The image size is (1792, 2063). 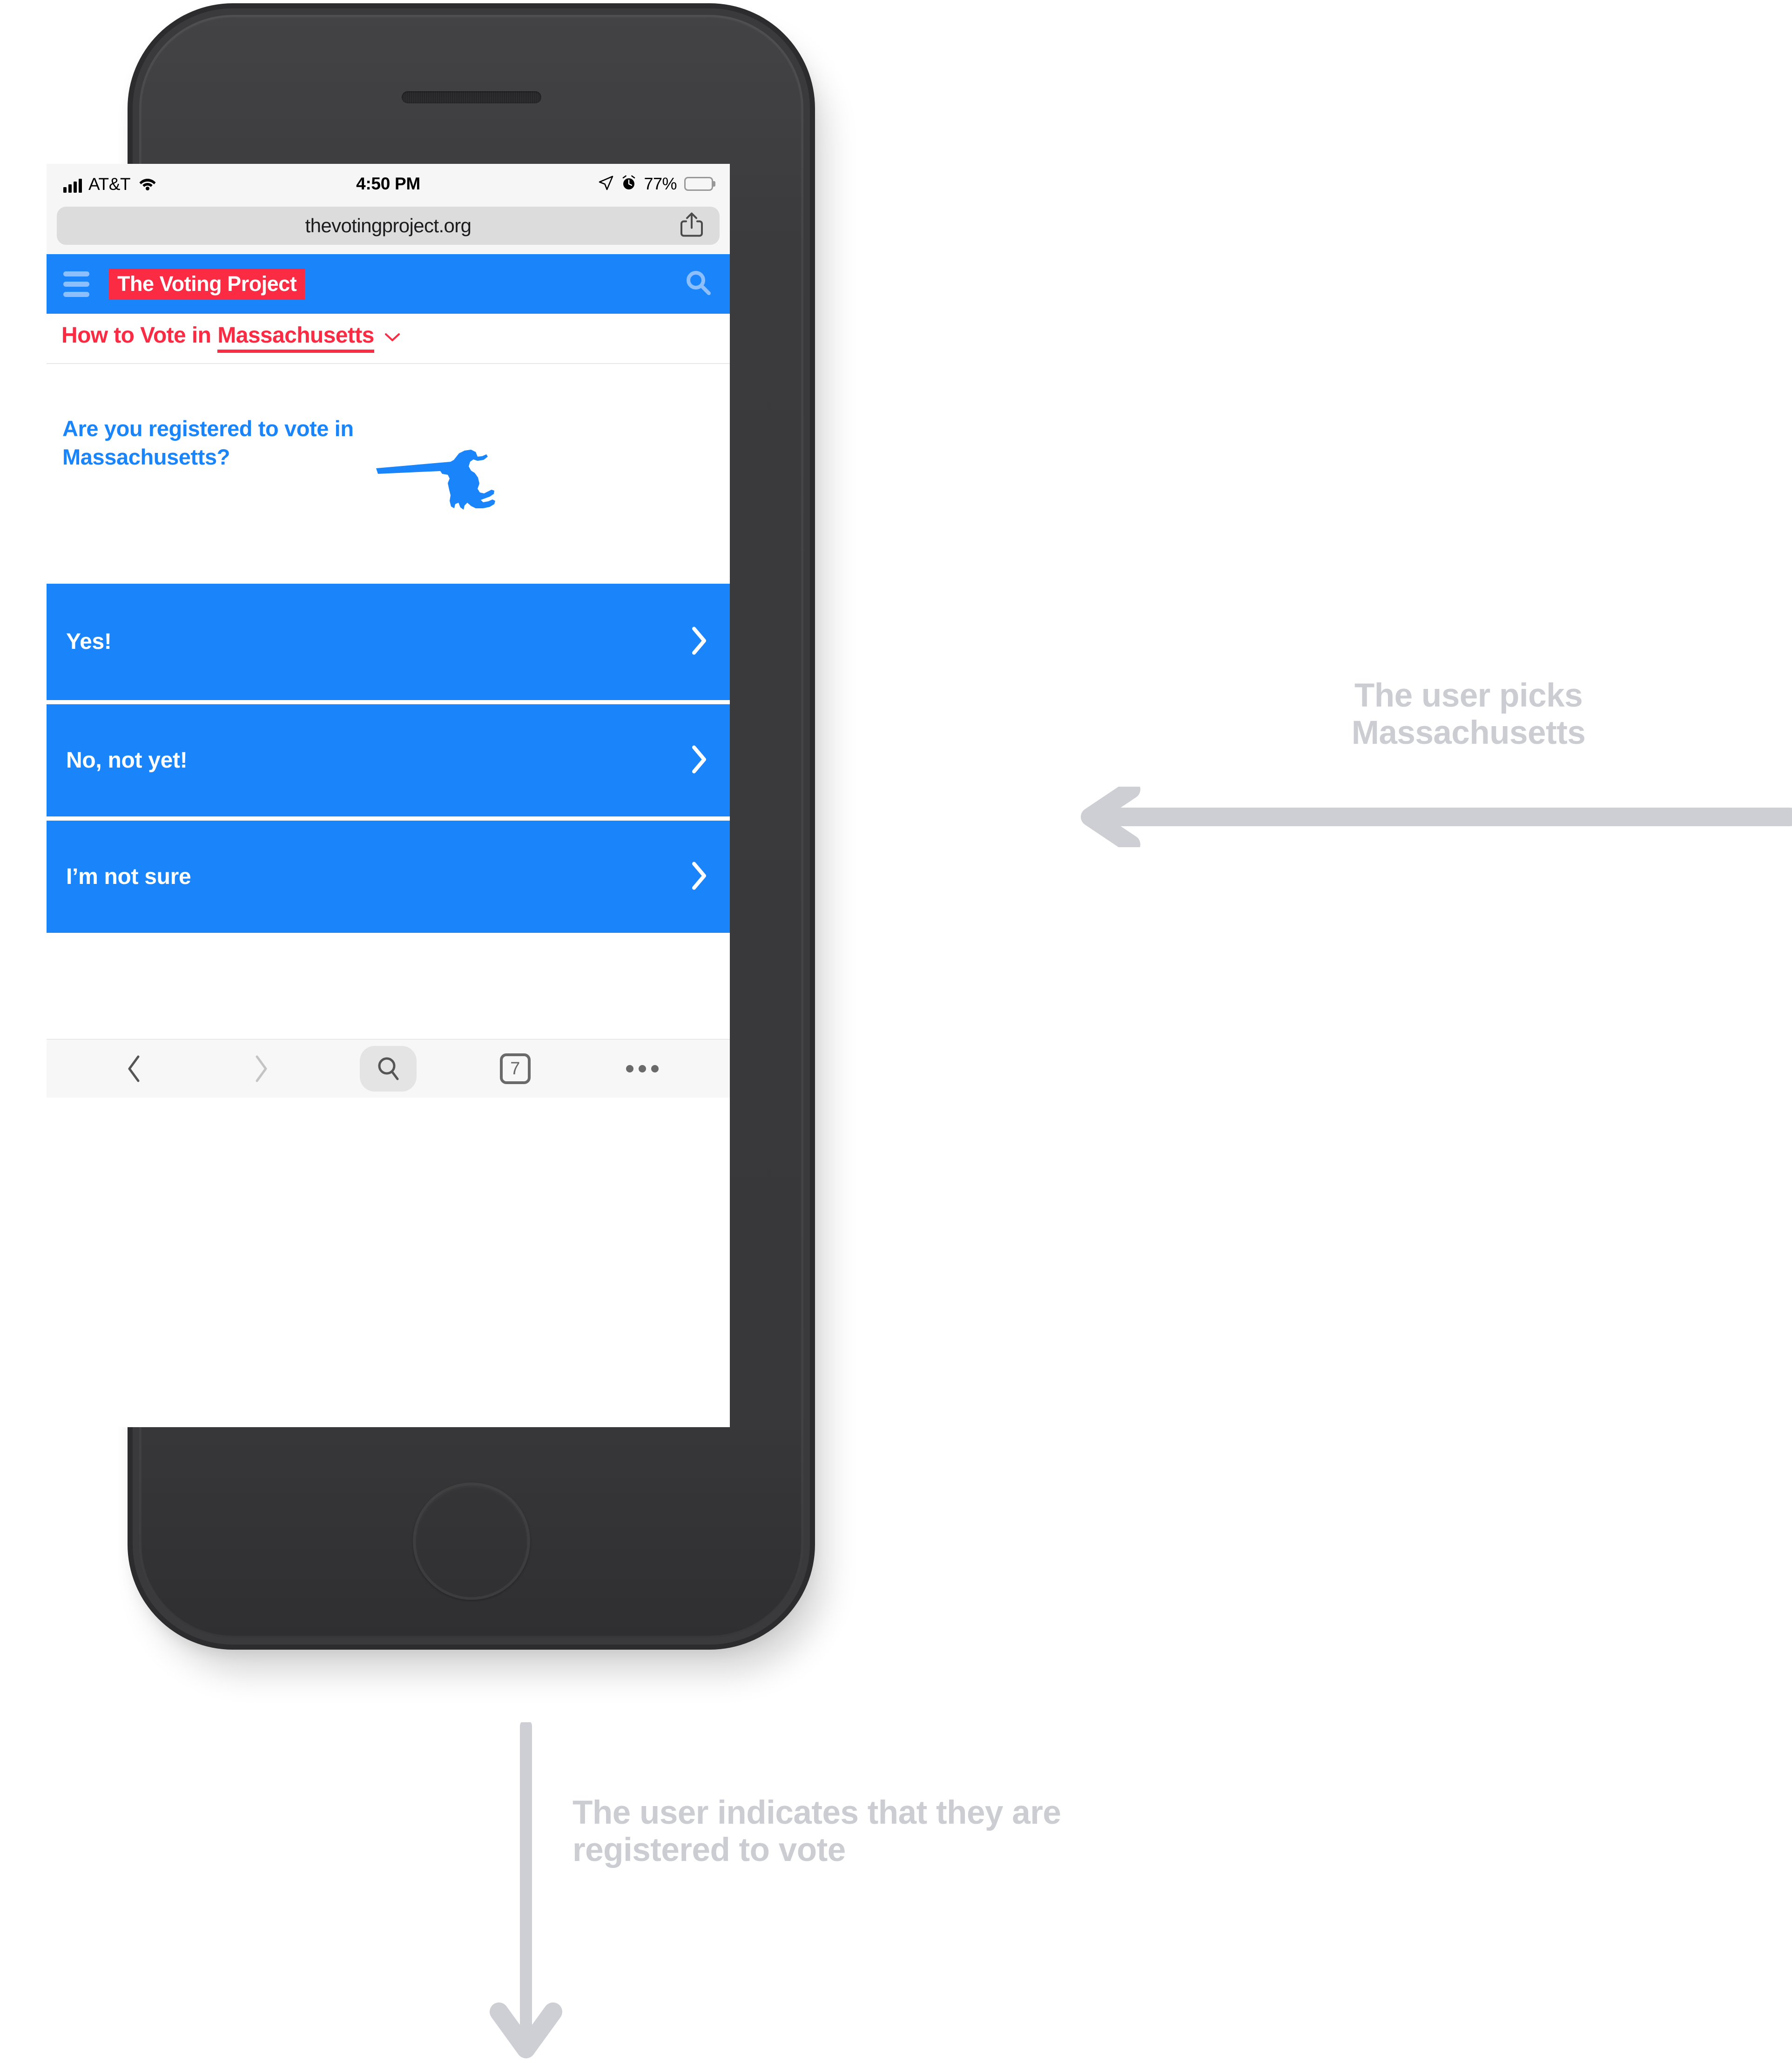 What do you see at coordinates (388, 986) in the screenshot?
I see `page-whitespace` at bounding box center [388, 986].